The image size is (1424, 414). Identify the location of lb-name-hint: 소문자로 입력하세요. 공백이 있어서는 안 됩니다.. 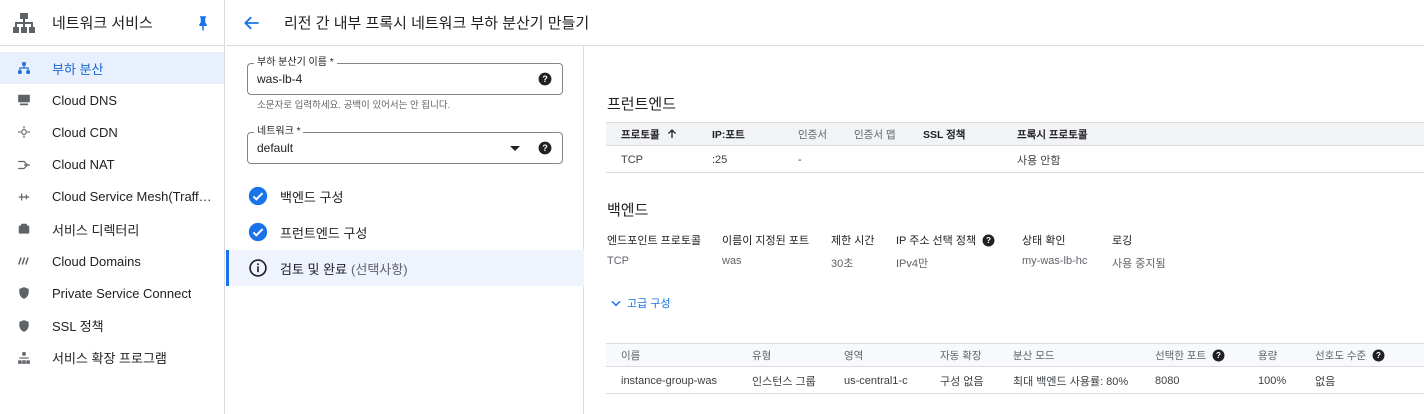
(354, 105).